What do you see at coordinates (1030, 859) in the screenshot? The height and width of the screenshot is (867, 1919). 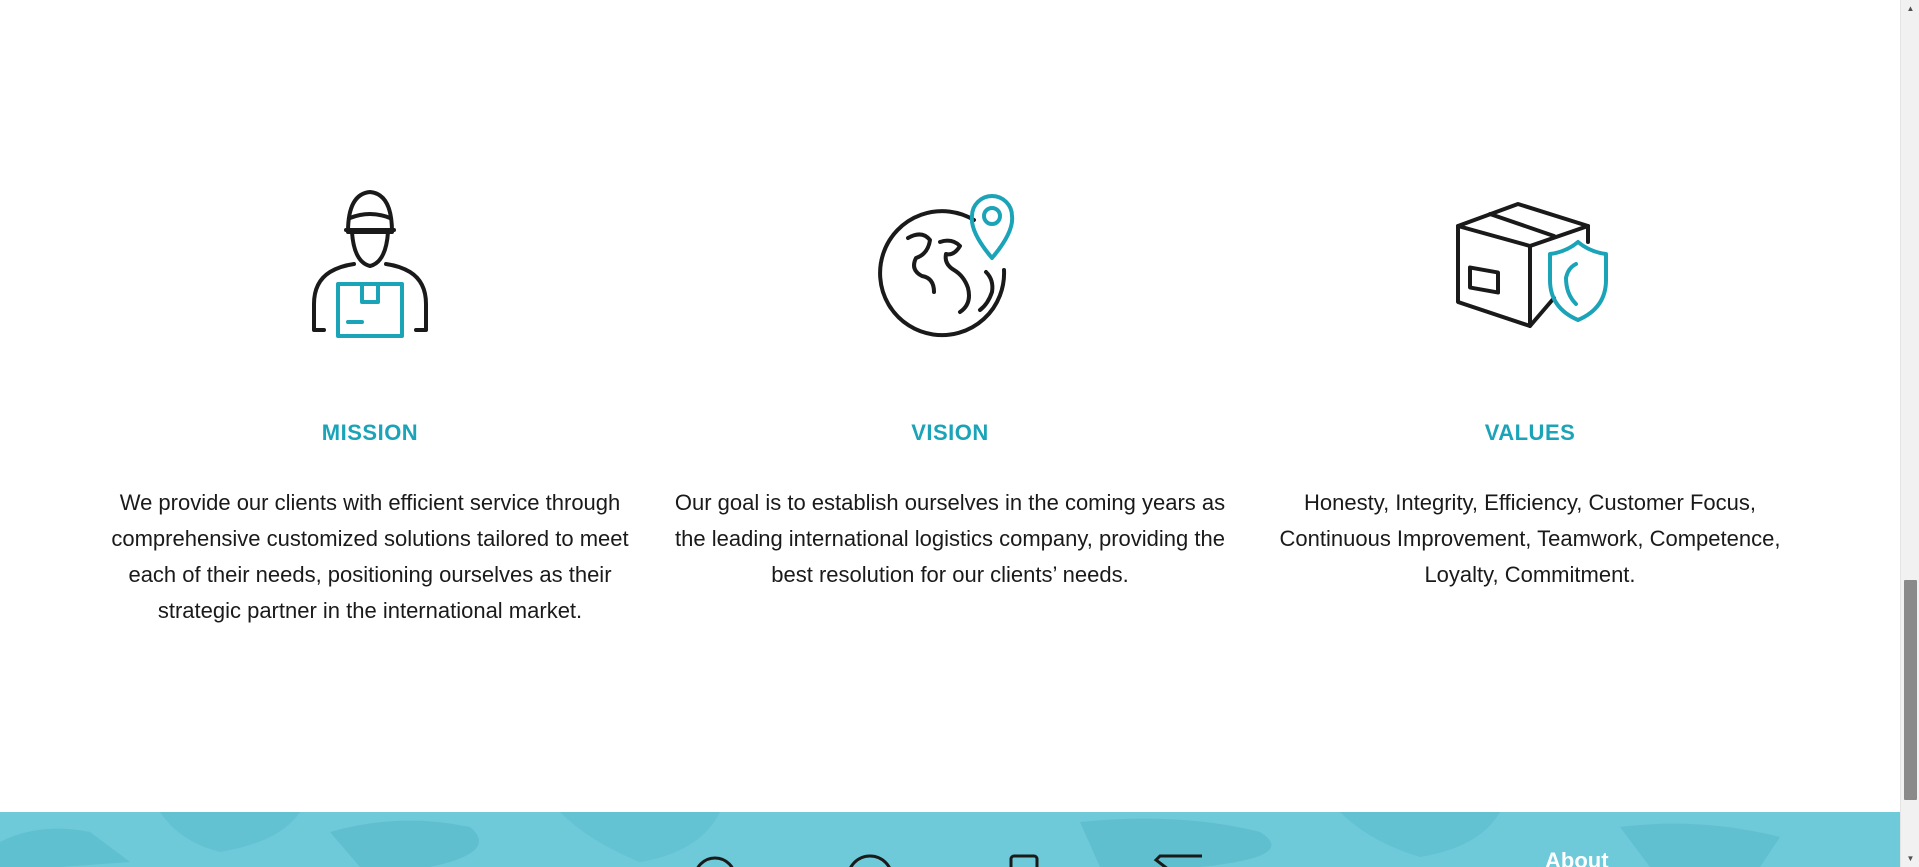 I see `phone-icon` at bounding box center [1030, 859].